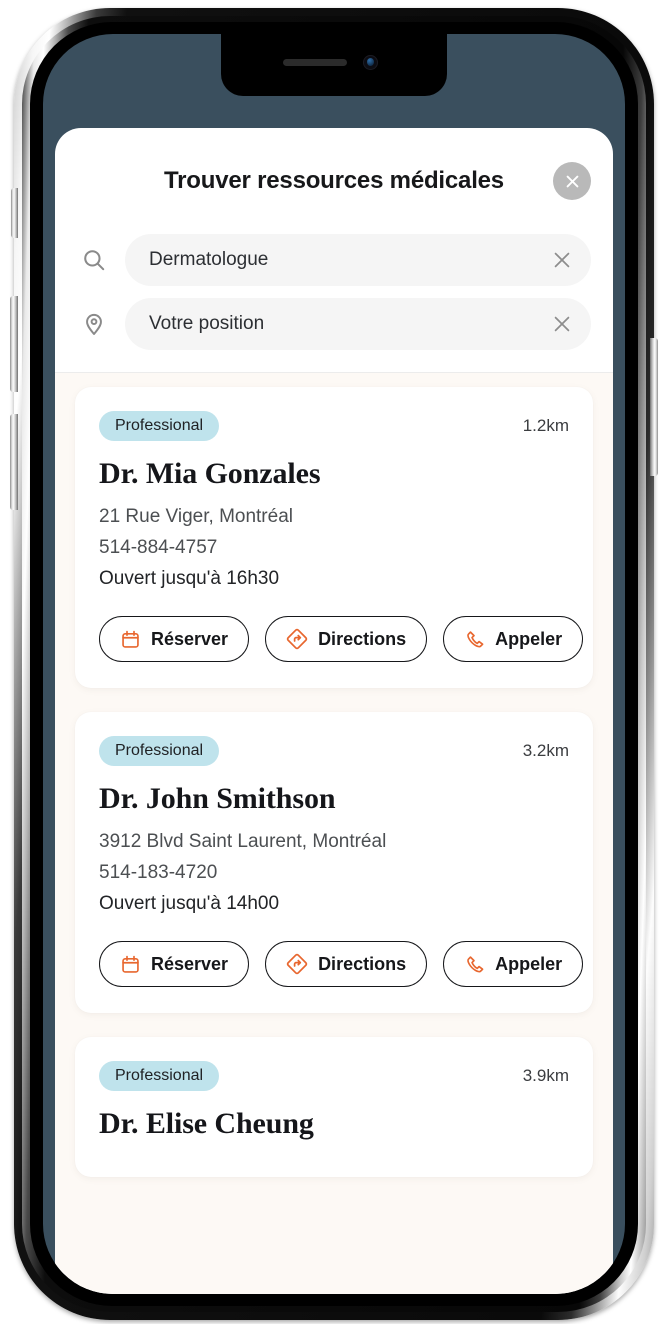  I want to click on query-search-row: Dermatologue, so click(334, 260).